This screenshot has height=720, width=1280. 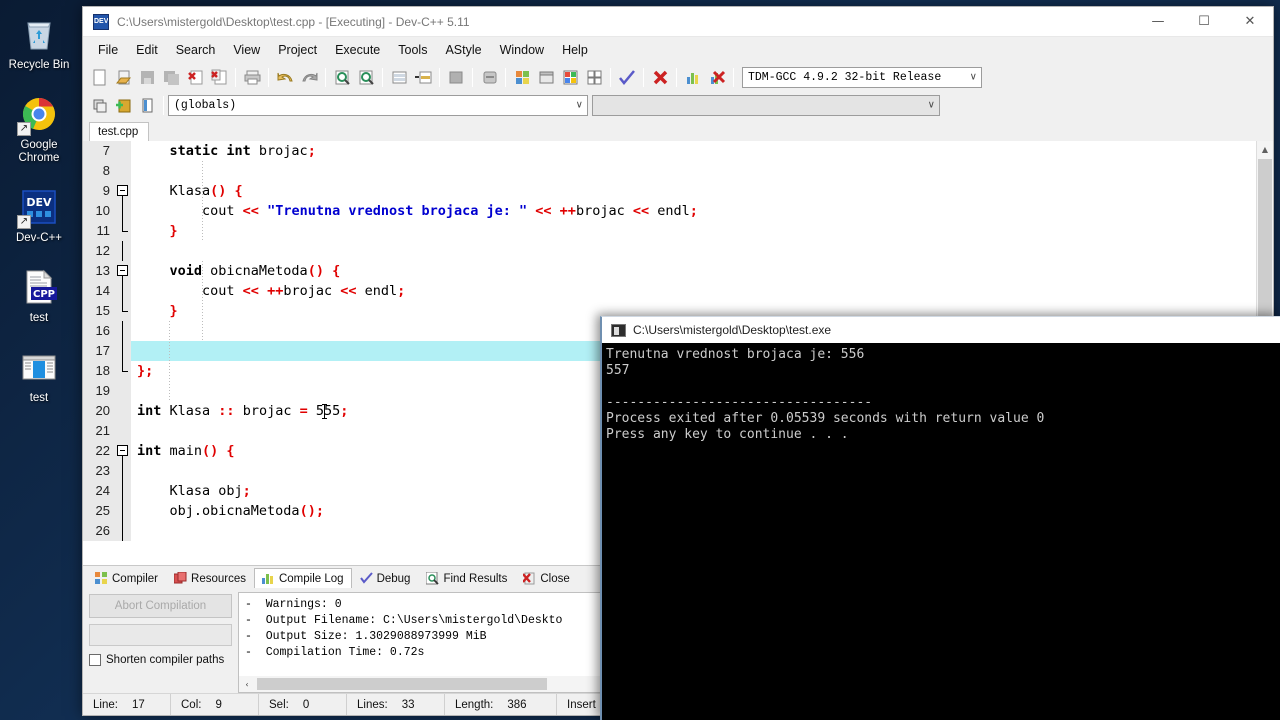 I want to click on new-class-icon, so click(x=123, y=105).